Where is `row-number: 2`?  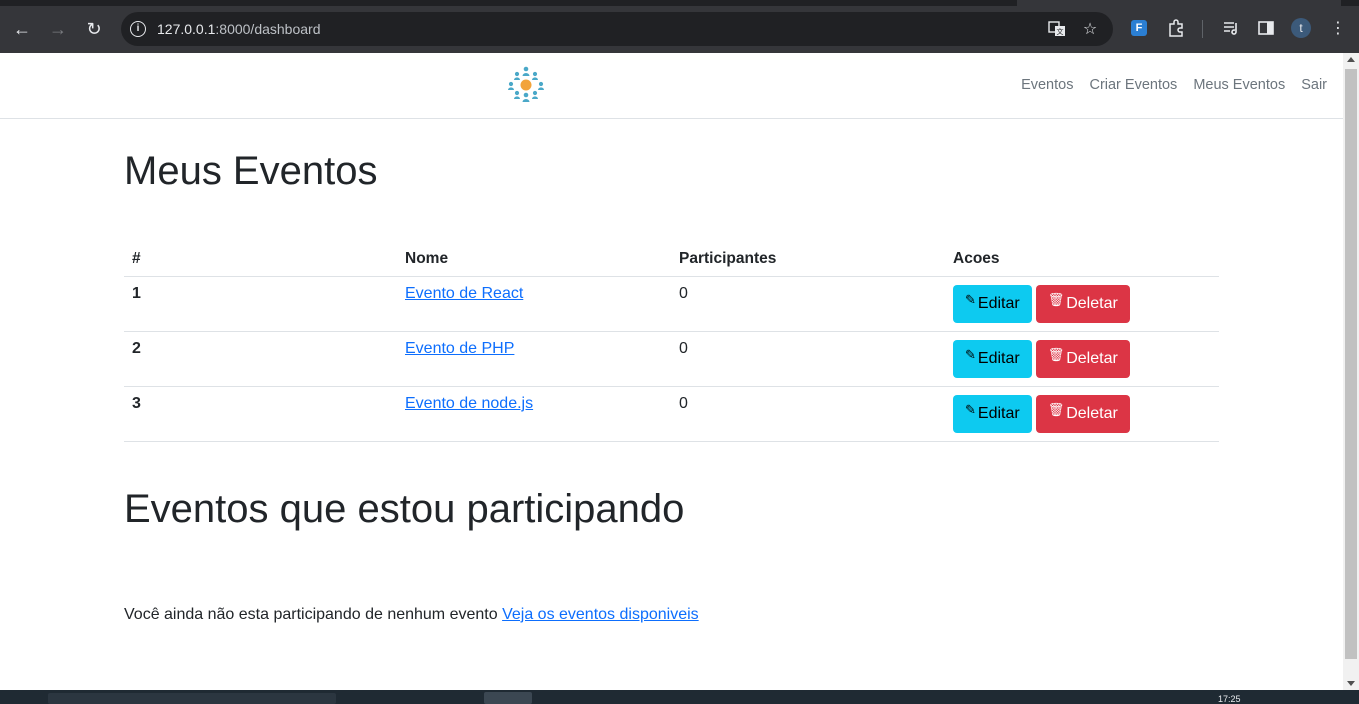 row-number: 2 is located at coordinates (260, 359).